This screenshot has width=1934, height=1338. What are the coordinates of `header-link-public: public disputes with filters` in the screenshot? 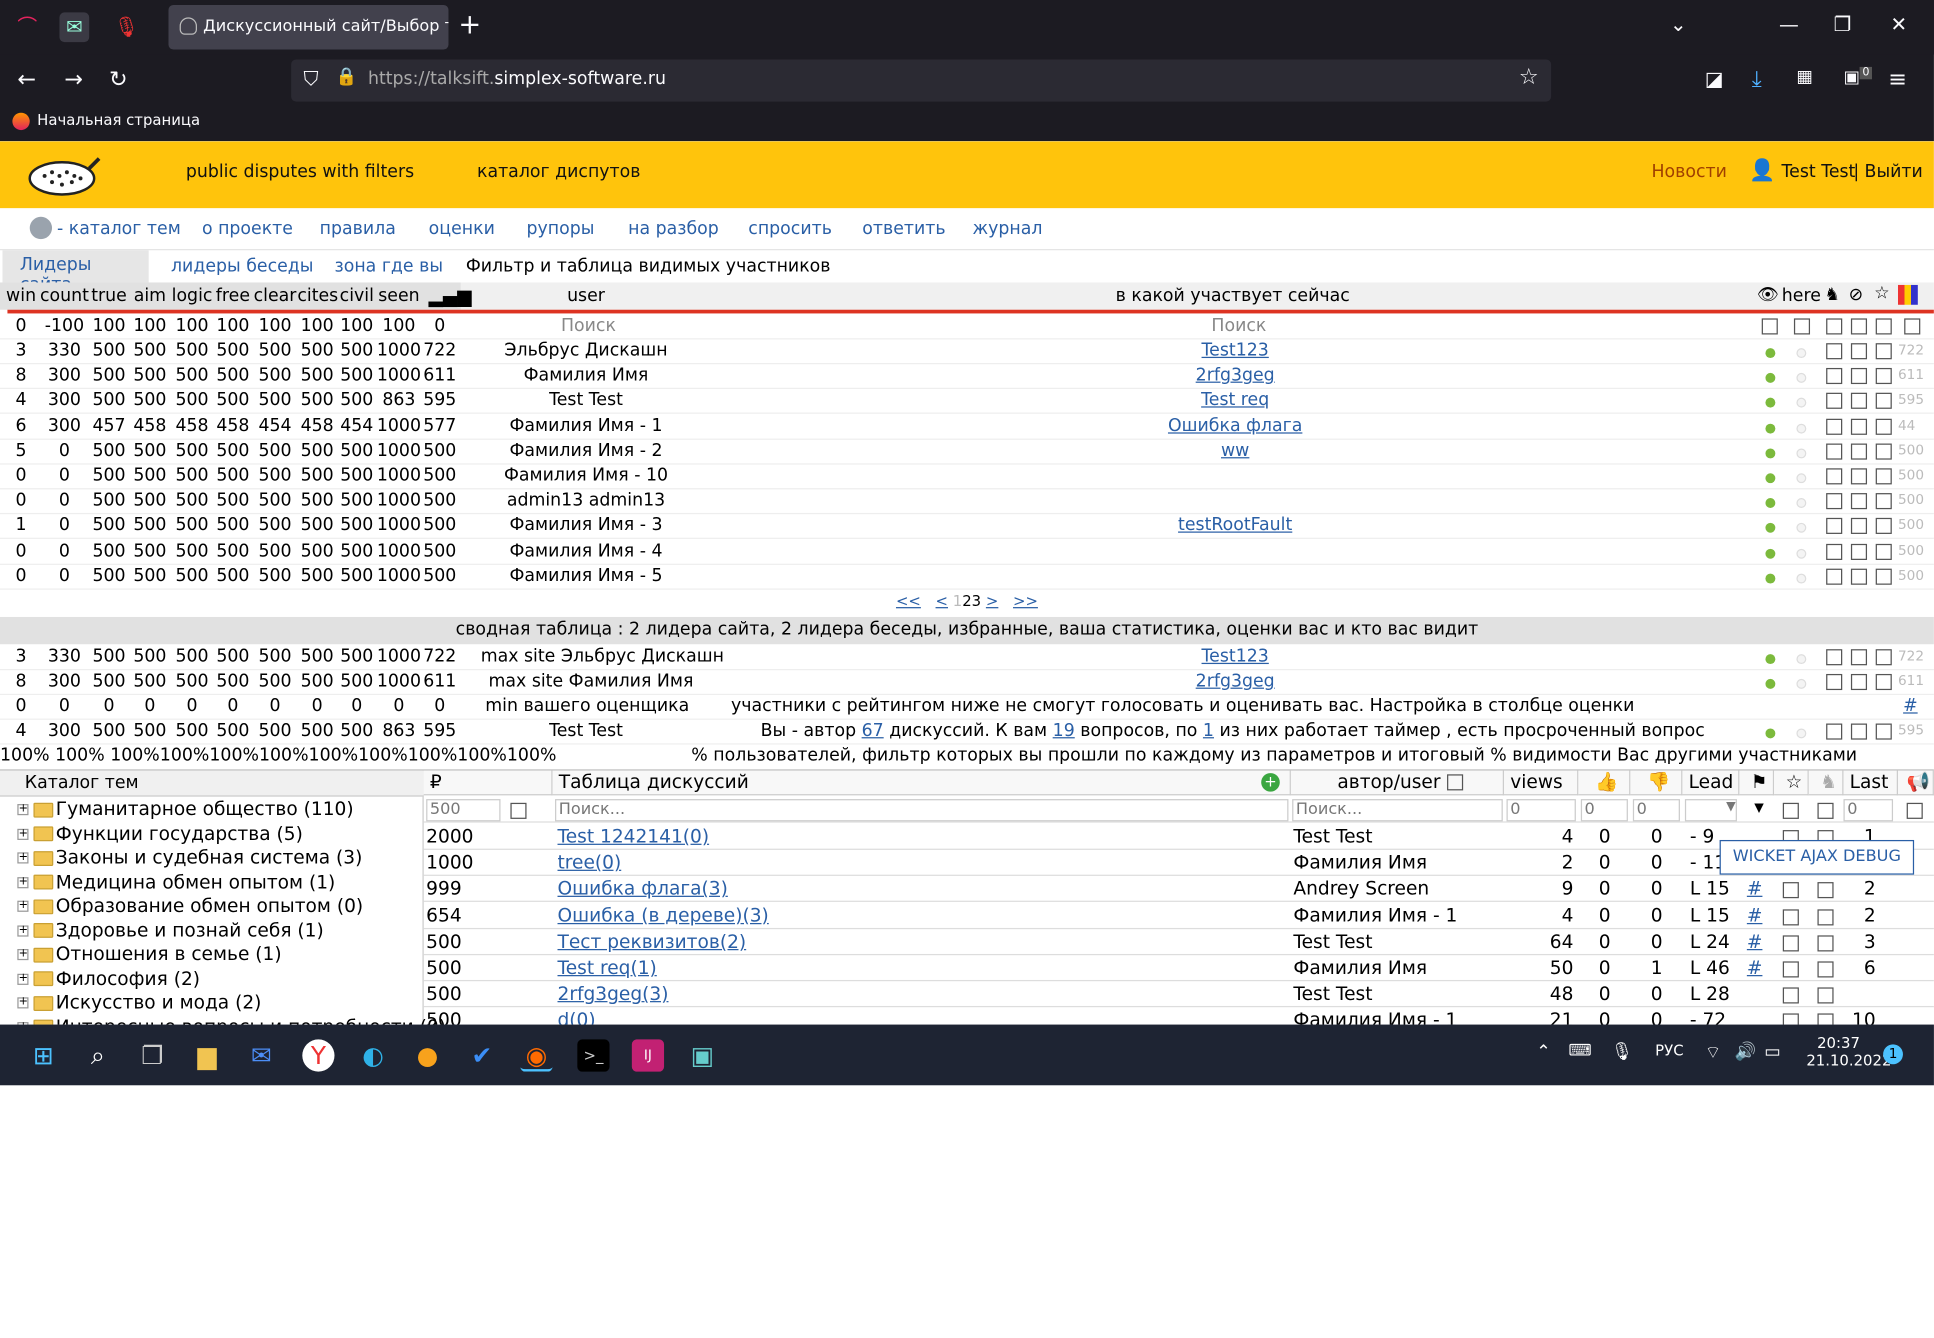 It's located at (300, 172).